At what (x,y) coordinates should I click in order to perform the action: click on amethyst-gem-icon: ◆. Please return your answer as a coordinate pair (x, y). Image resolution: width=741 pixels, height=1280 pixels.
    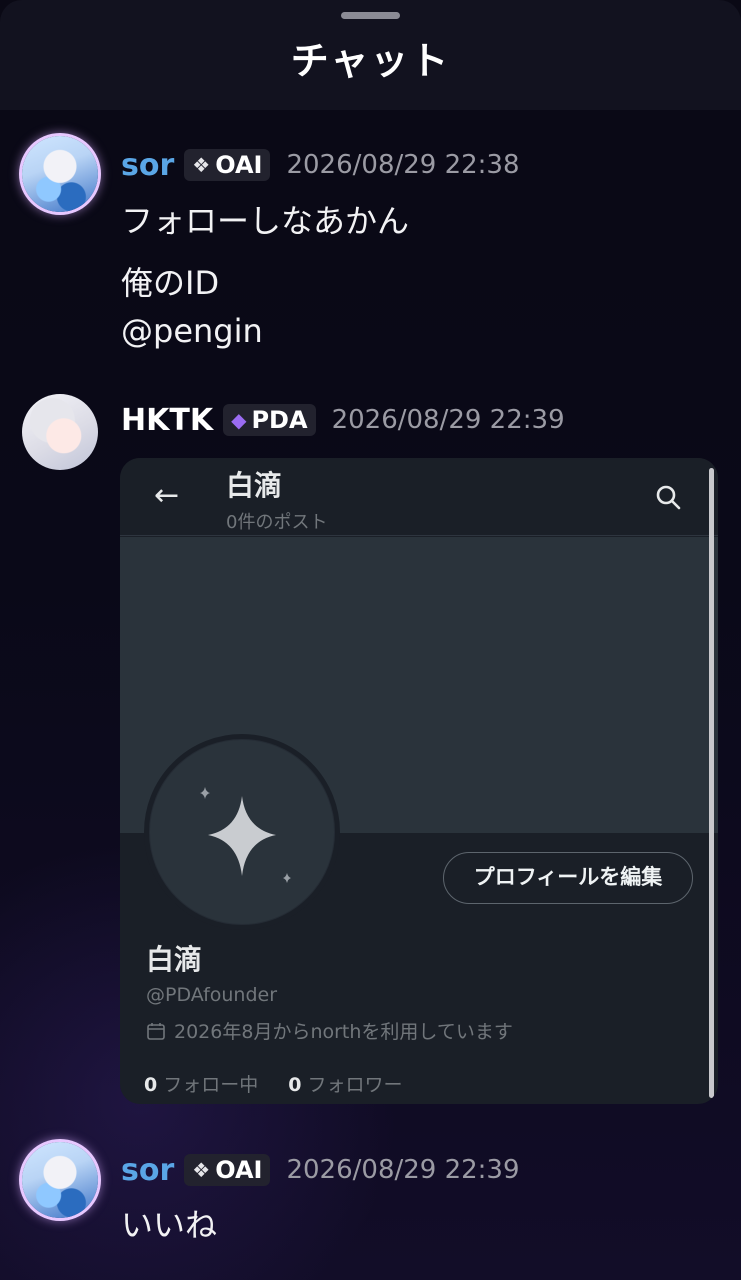
    Looking at the image, I should click on (239, 420).